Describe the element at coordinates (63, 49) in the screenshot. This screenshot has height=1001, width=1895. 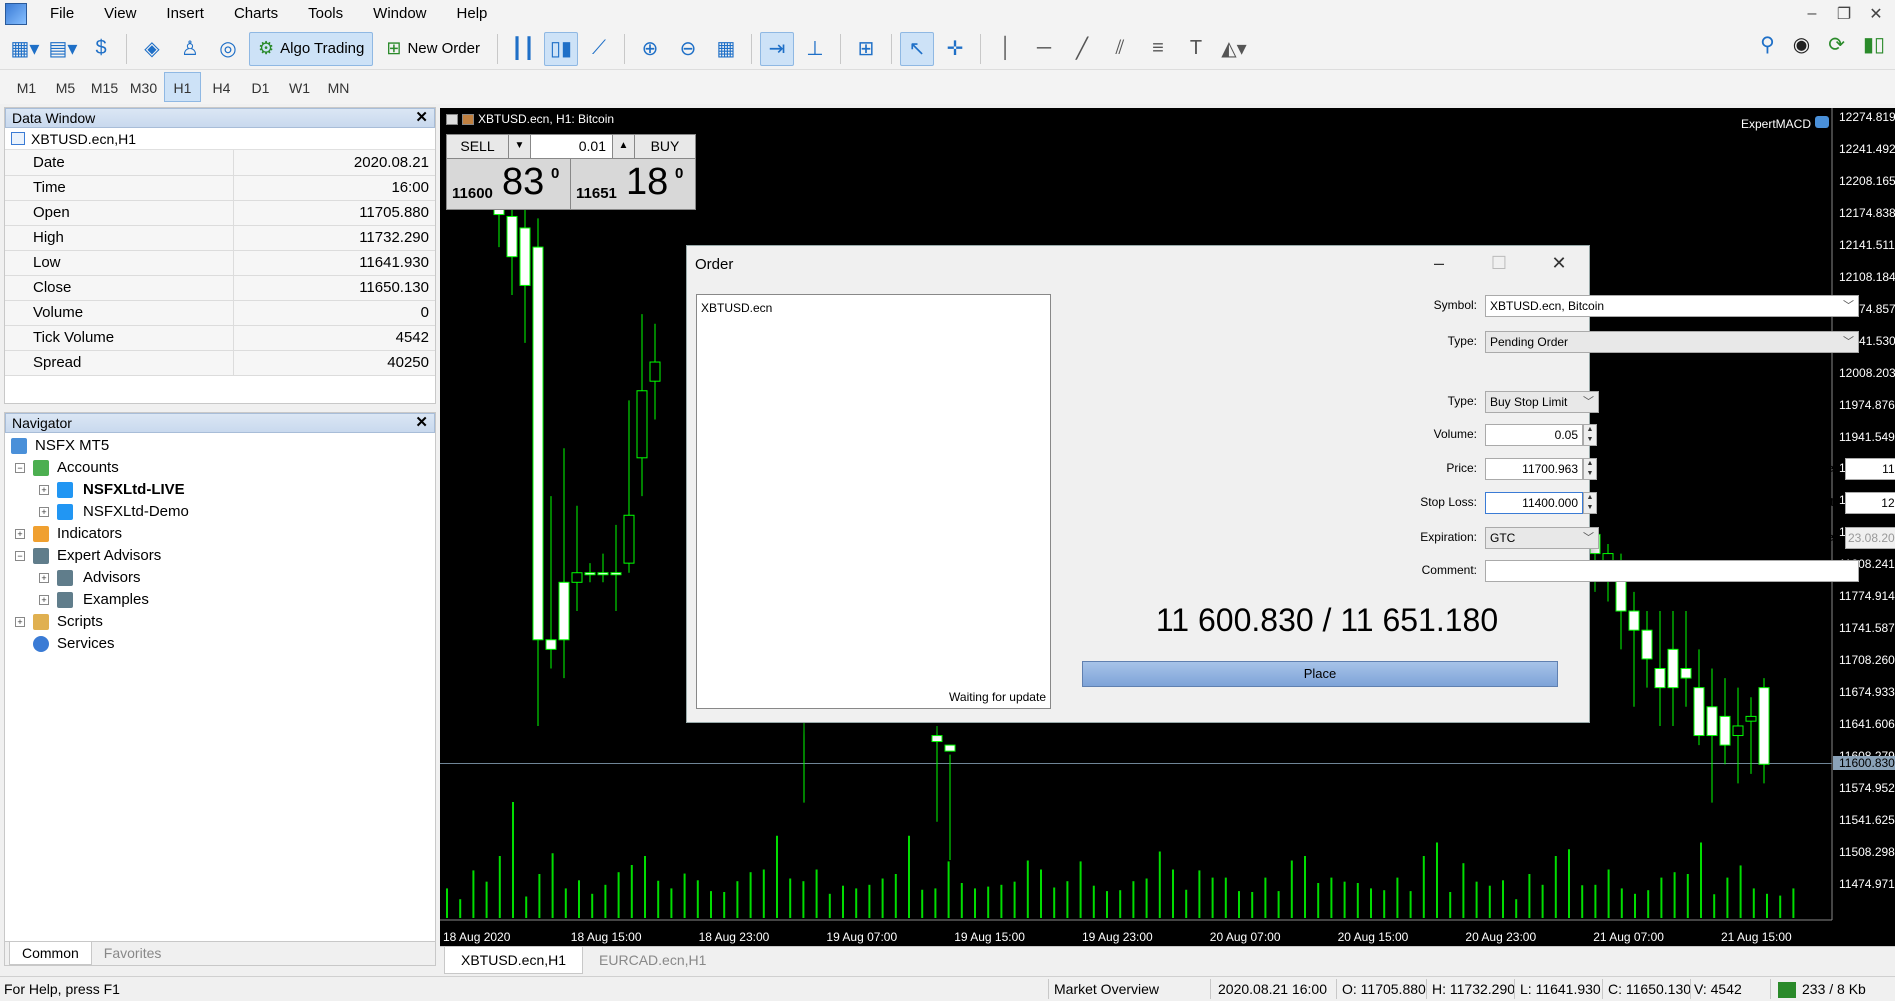
I see `profiles-icon: ▤▾` at that location.